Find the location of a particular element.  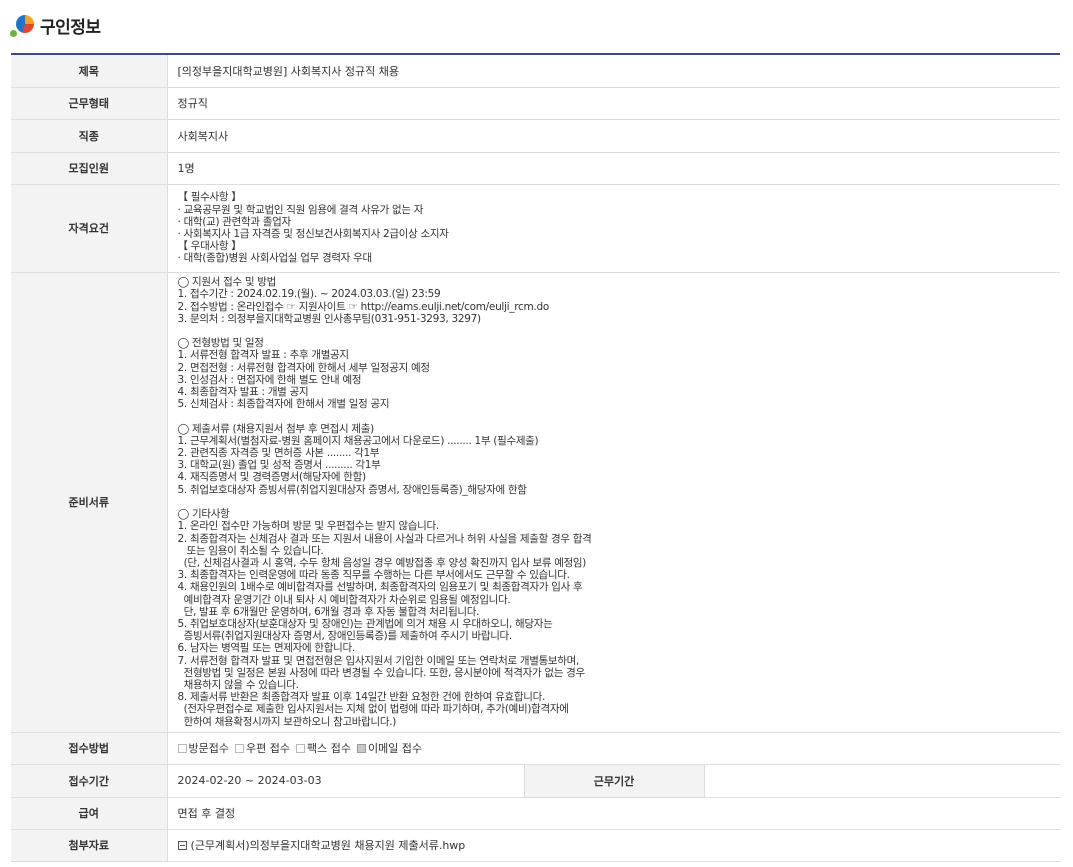

value-apply-method: 방문접수 우편 접수 팩스 접수 이메일 접수 is located at coordinates (614, 748).